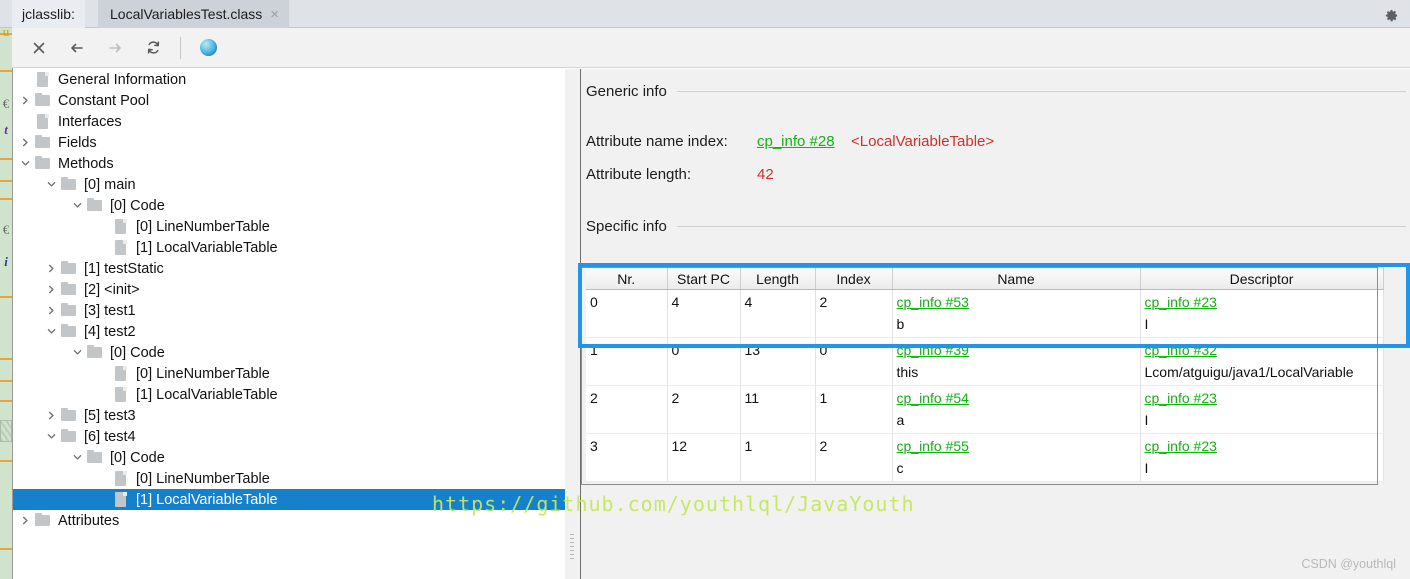 The width and height of the screenshot is (1410, 579). What do you see at coordinates (1262, 350) in the screenshot?
I see `cp-info-link: cp_info #32` at bounding box center [1262, 350].